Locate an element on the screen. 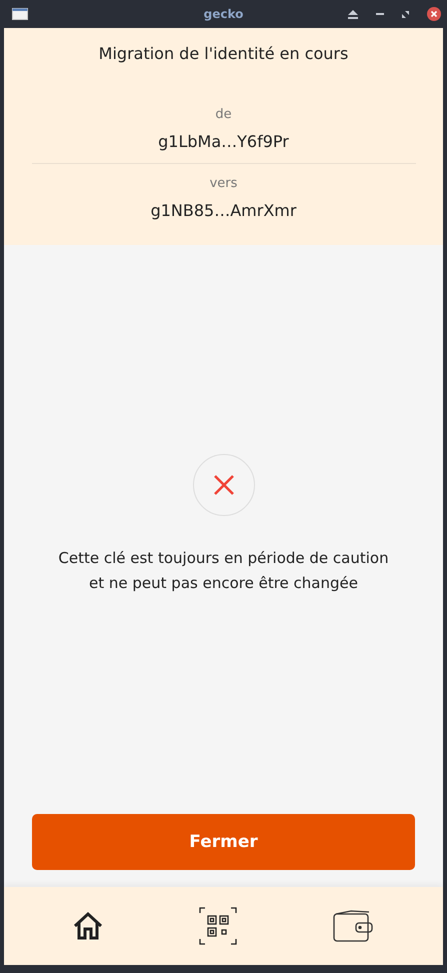  close-button: Fermer is located at coordinates (223, 842).